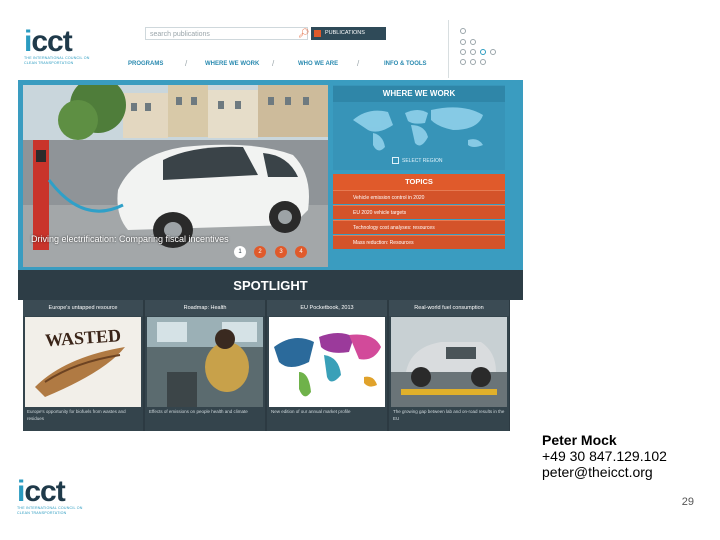 The image size is (720, 540). Describe the element at coordinates (281, 252) in the screenshot. I see `pager-3: 3` at that location.